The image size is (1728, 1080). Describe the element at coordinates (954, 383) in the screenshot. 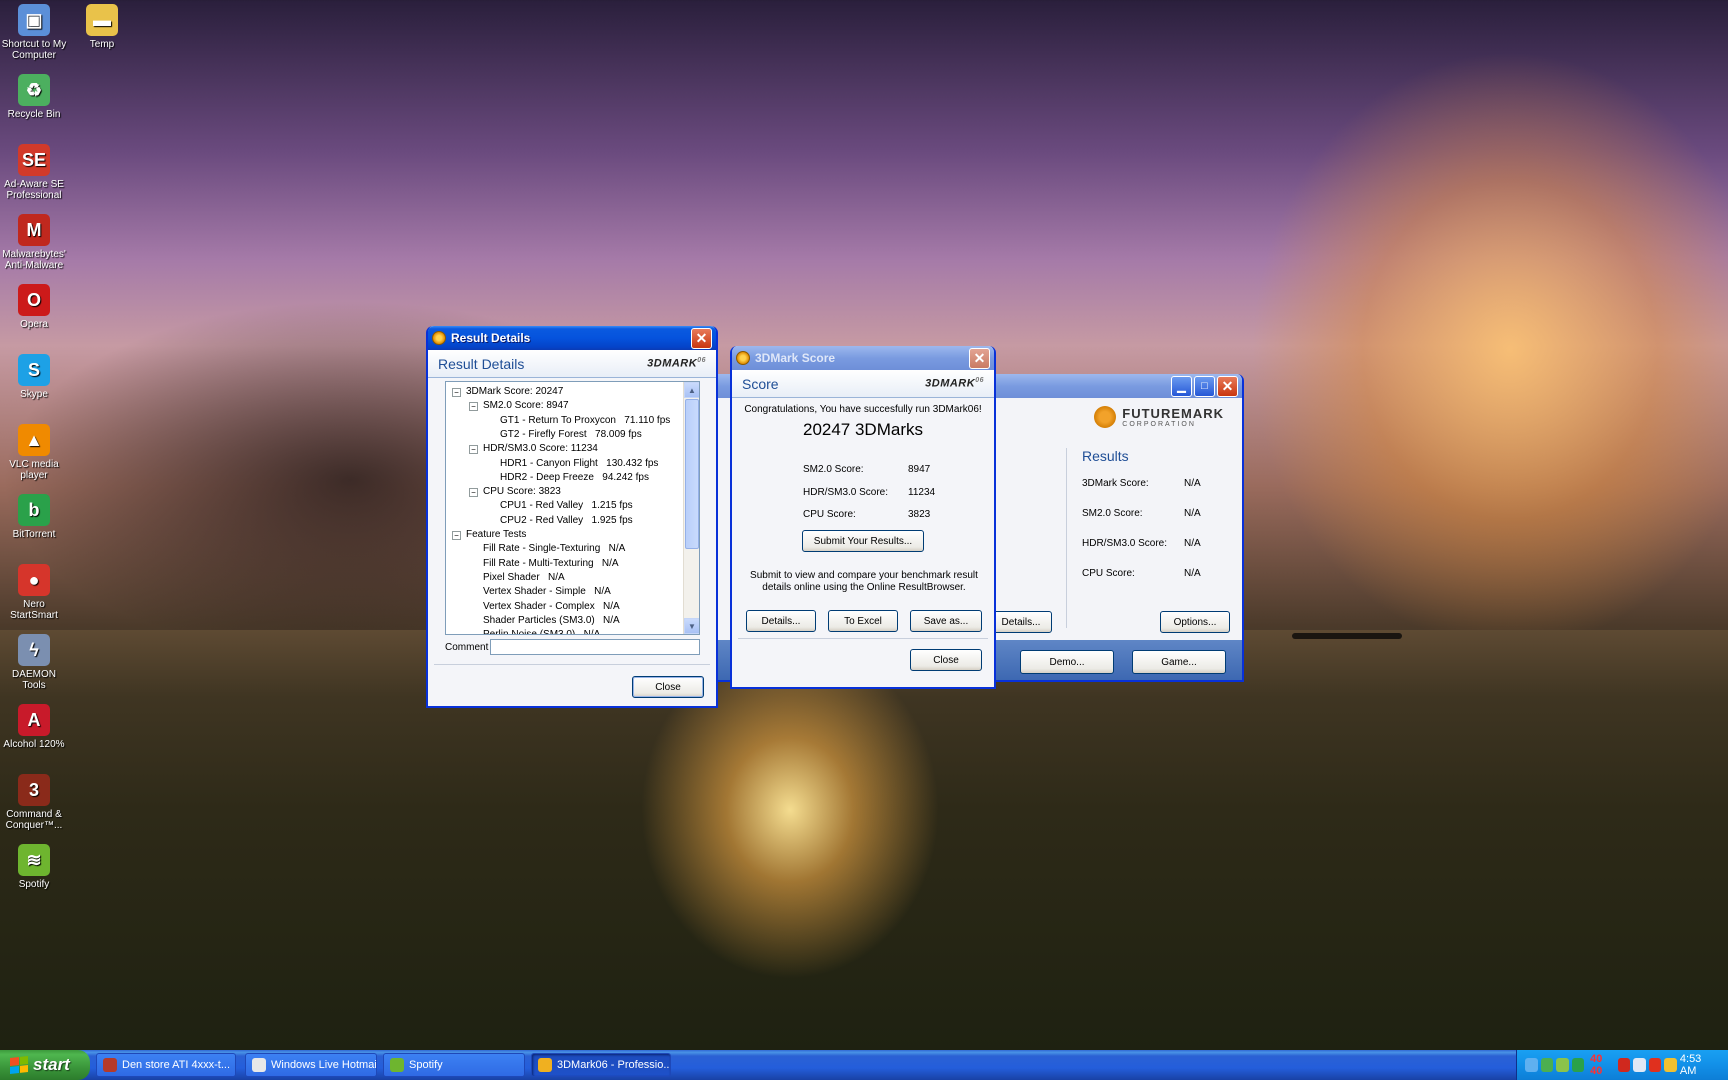

I see `3dmark-logo: 3DMARK06` at that location.